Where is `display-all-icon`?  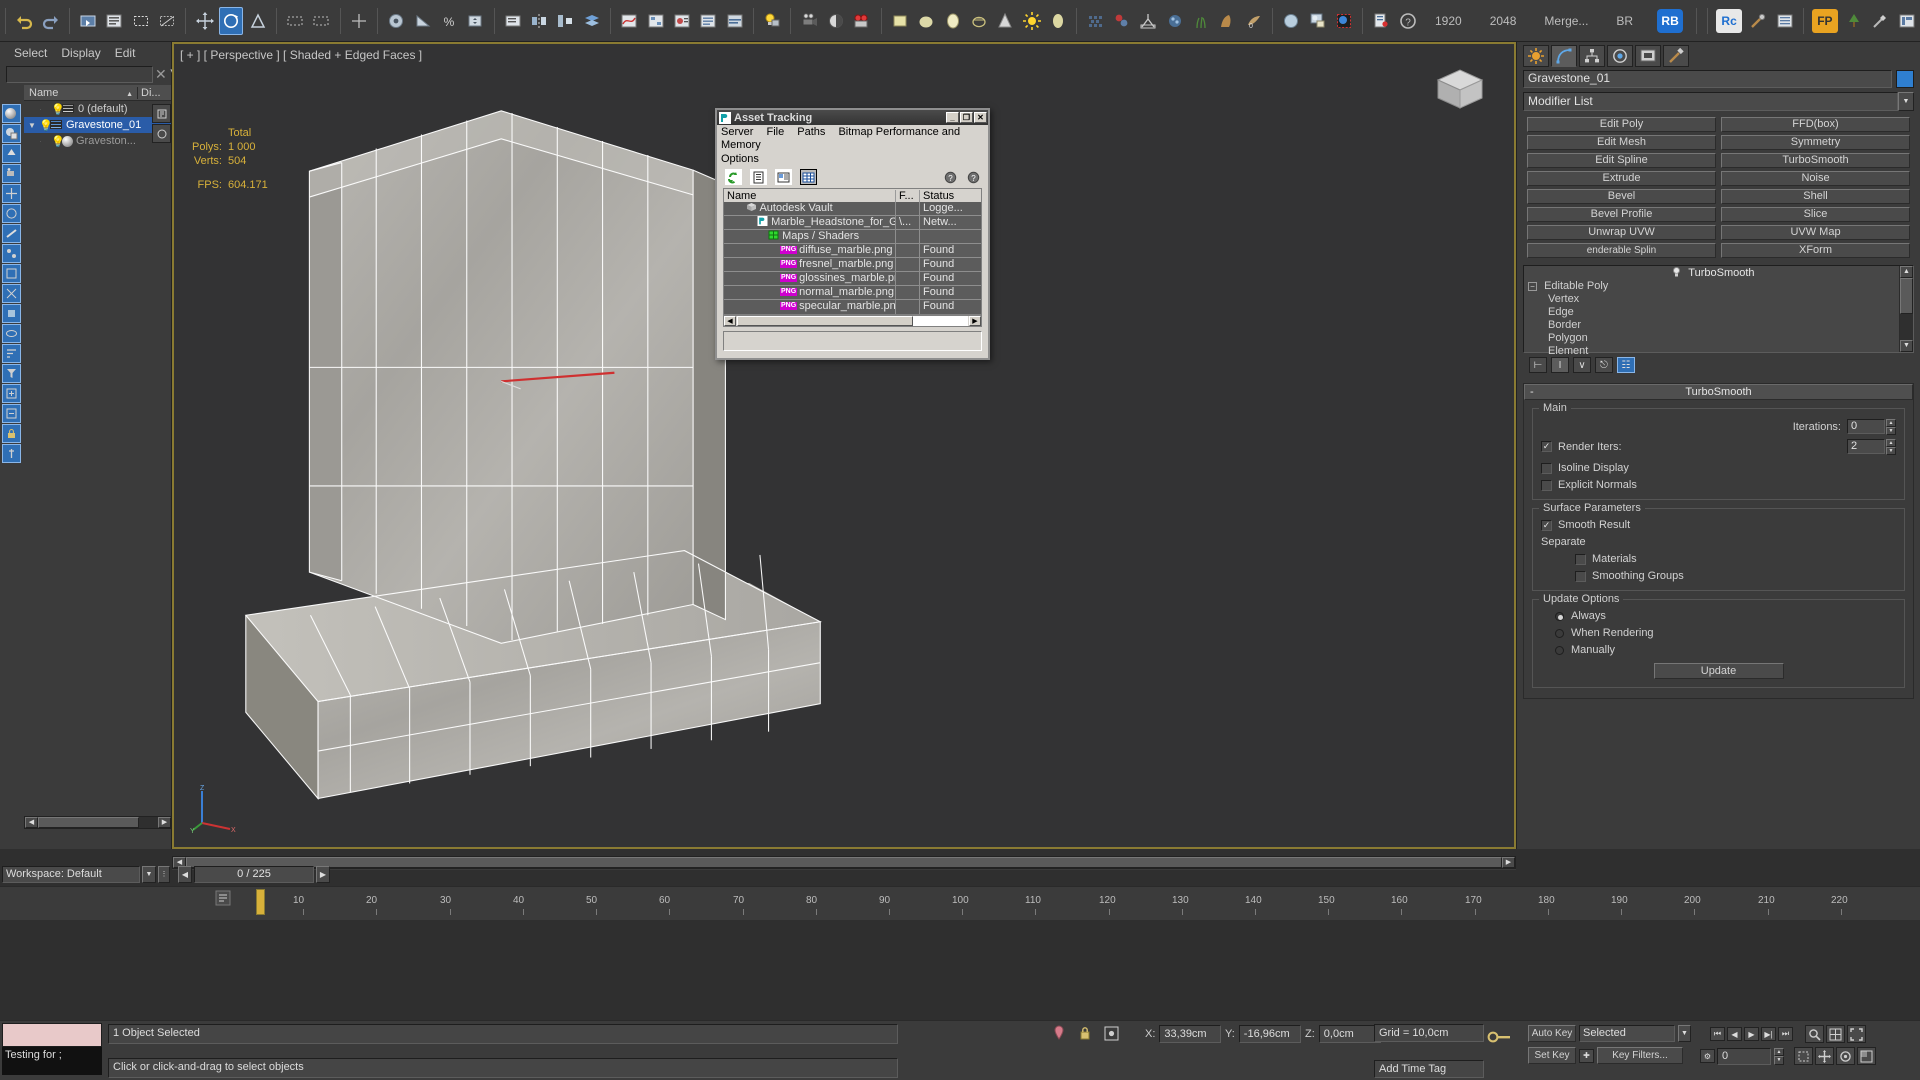 display-all-icon is located at coordinates (11, 113).